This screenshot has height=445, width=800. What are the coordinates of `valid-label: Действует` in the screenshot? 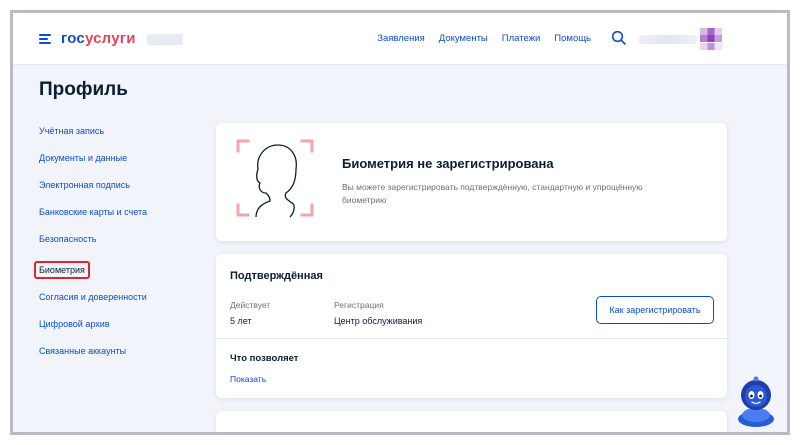 It's located at (250, 305).